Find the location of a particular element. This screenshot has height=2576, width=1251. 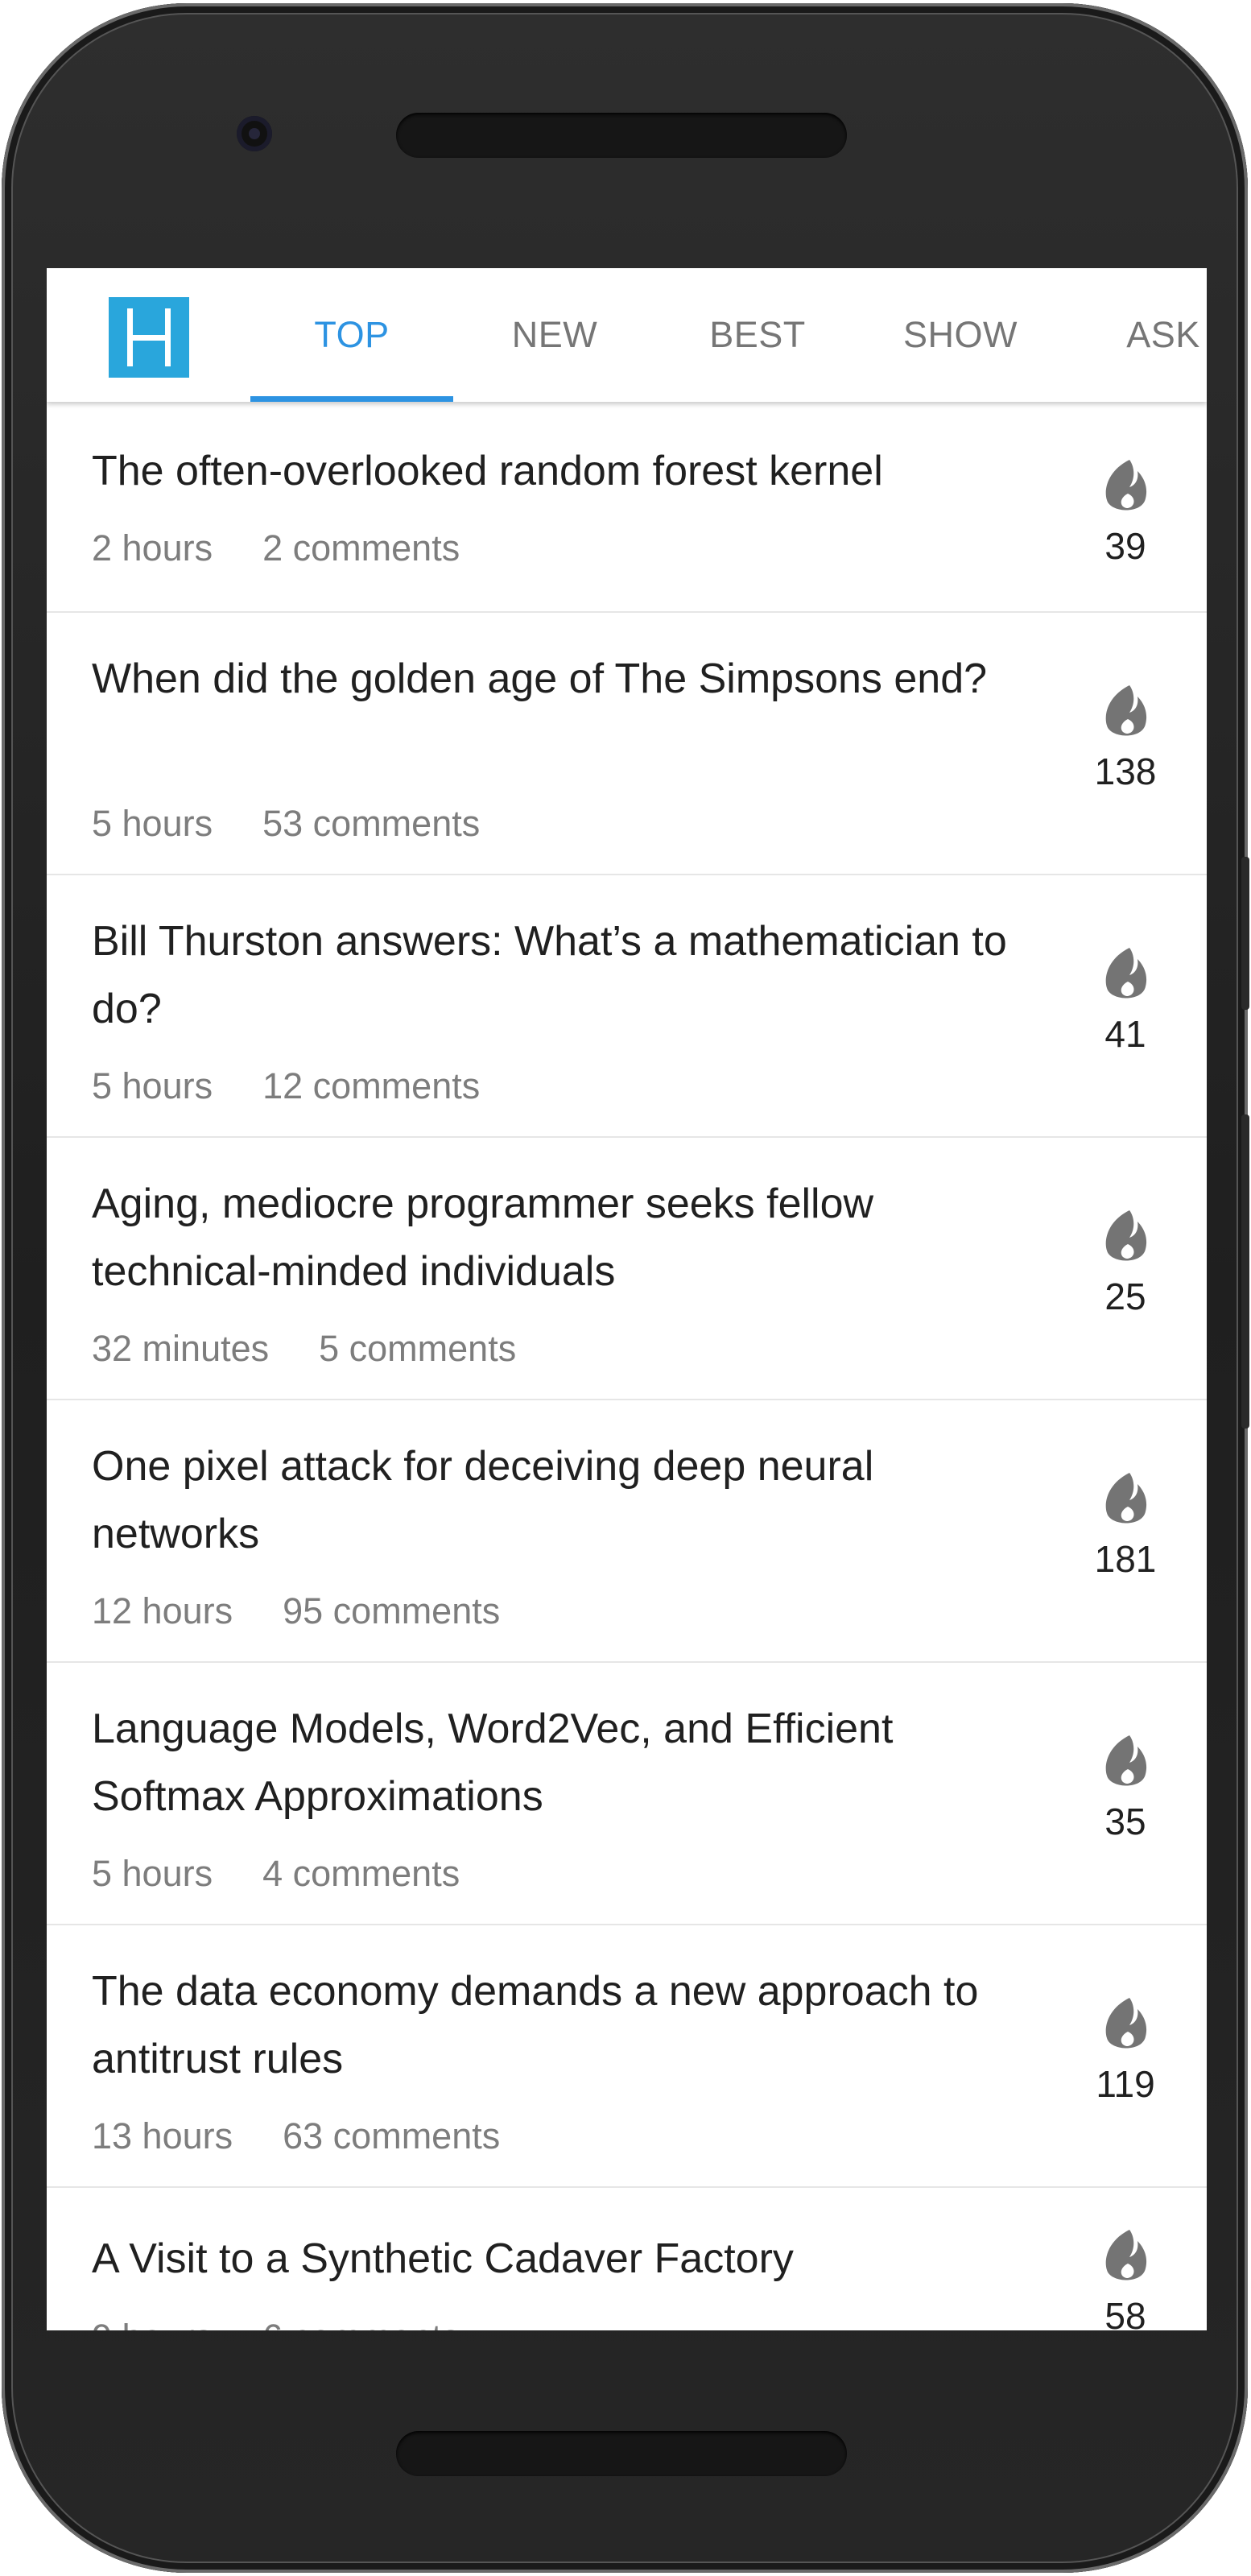

story-meta: 5 hours 4 comments is located at coordinates (276, 1874).